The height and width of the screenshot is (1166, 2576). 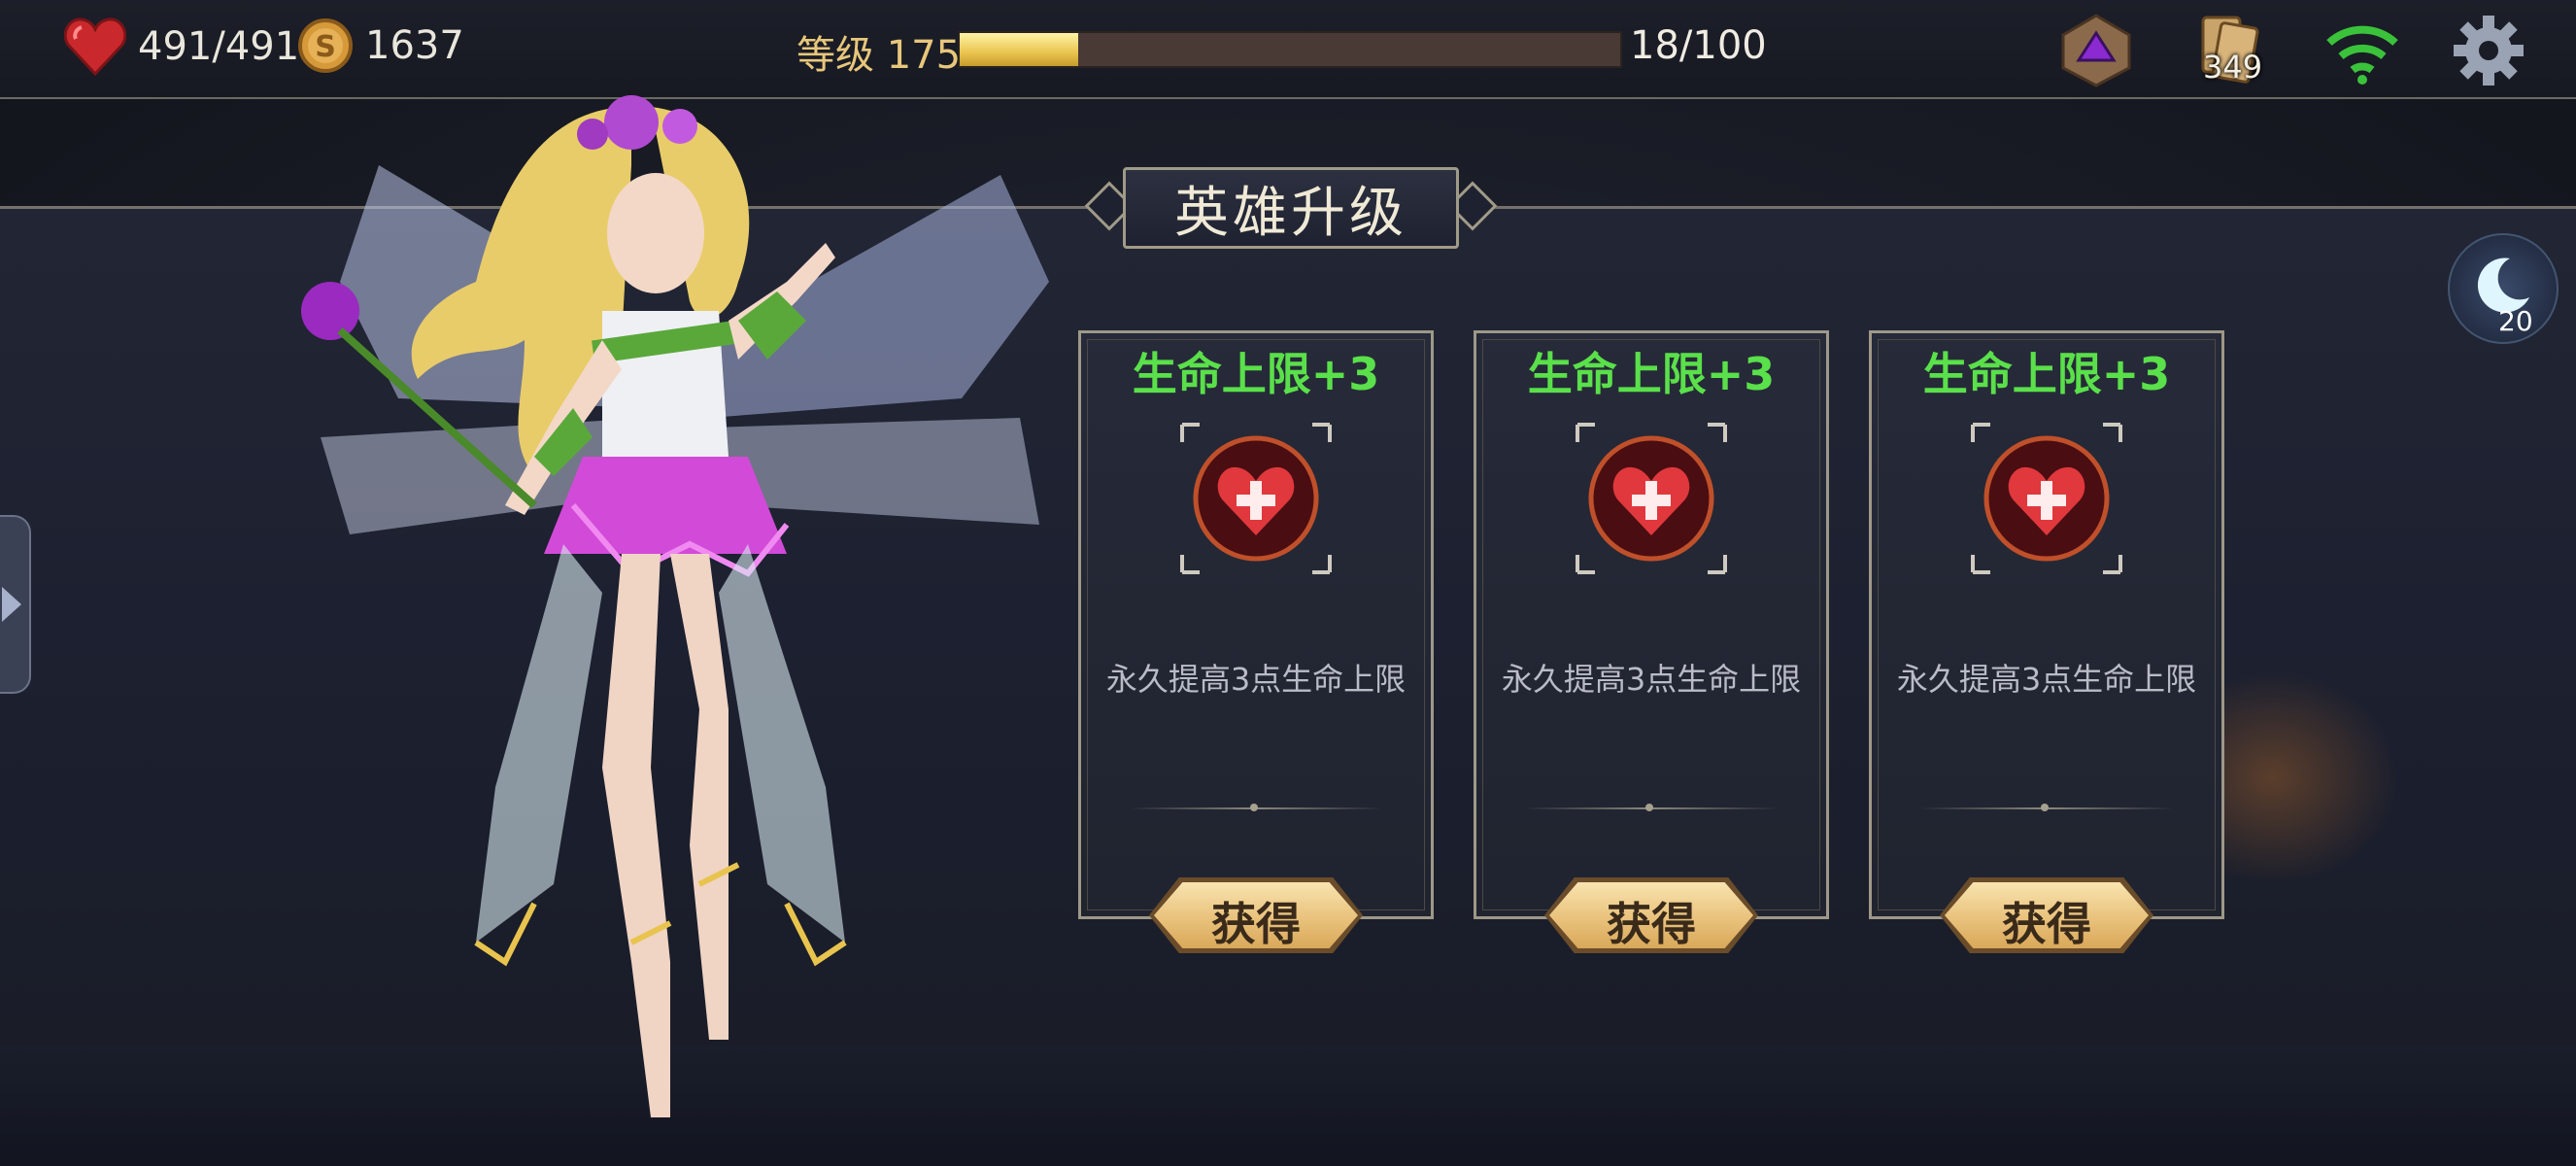 What do you see at coordinates (2046, 641) in the screenshot?
I see `upgrade-card-3: 生命上限+3 永久提高3点生命上限 获得` at bounding box center [2046, 641].